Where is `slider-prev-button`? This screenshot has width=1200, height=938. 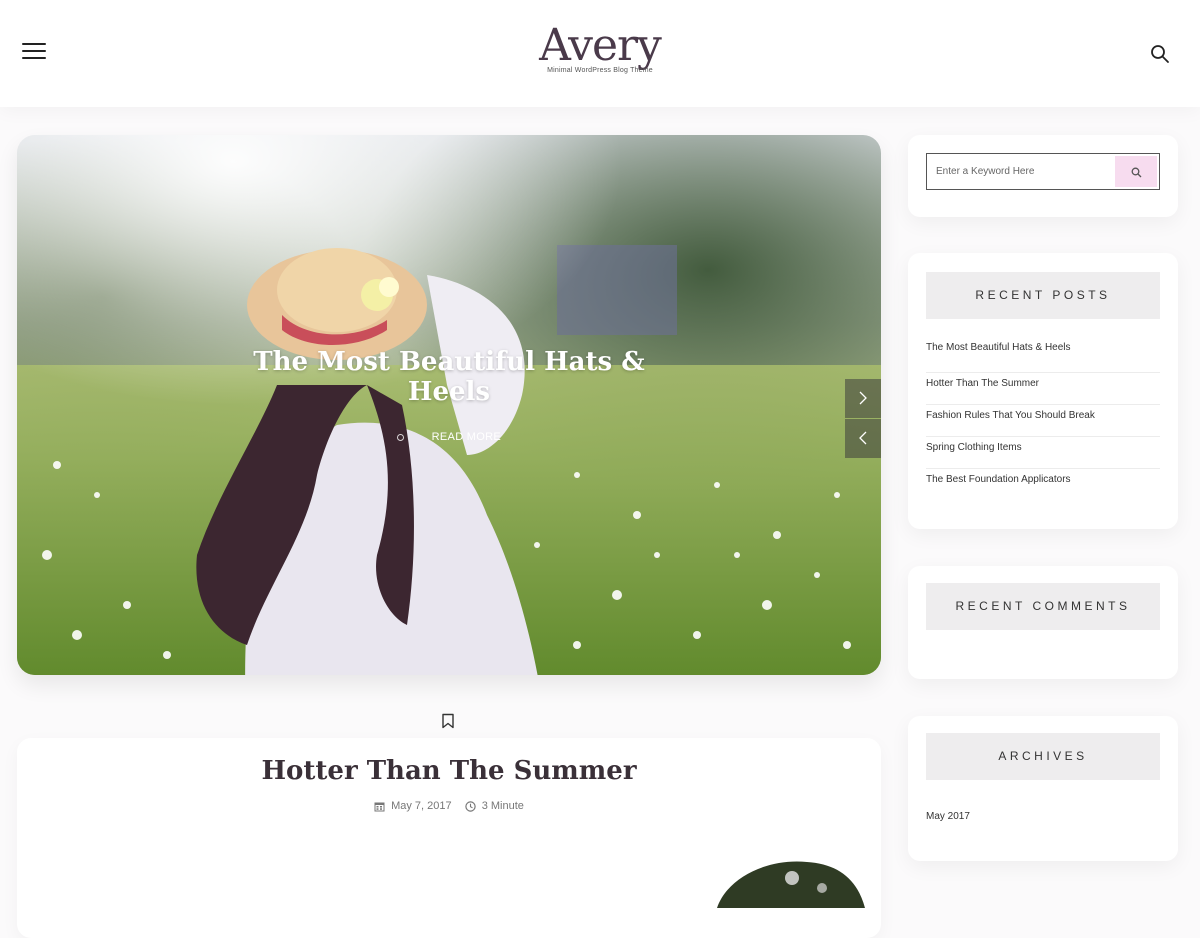
slider-prev-button is located at coordinates (863, 438).